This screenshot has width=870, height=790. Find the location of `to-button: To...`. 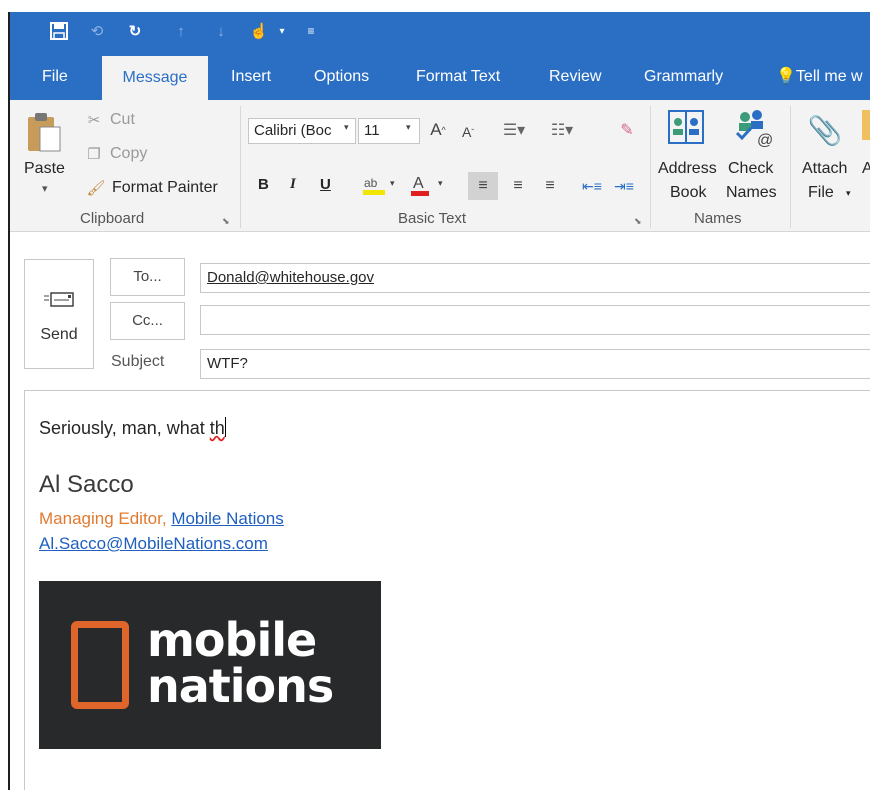

to-button: To... is located at coordinates (147, 277).